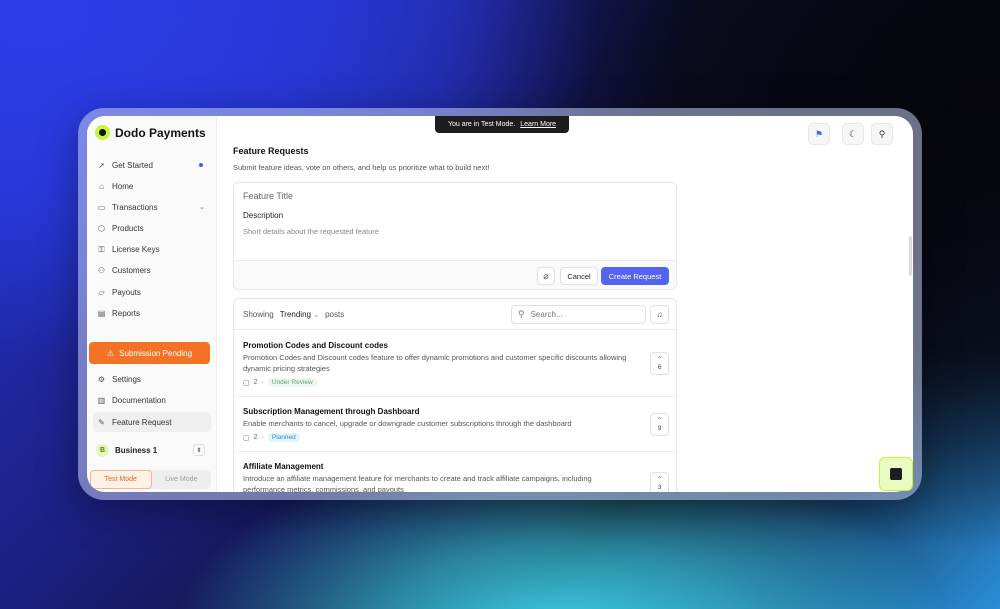  What do you see at coordinates (101, 422) in the screenshot?
I see `edit-icon: ✎` at bounding box center [101, 422].